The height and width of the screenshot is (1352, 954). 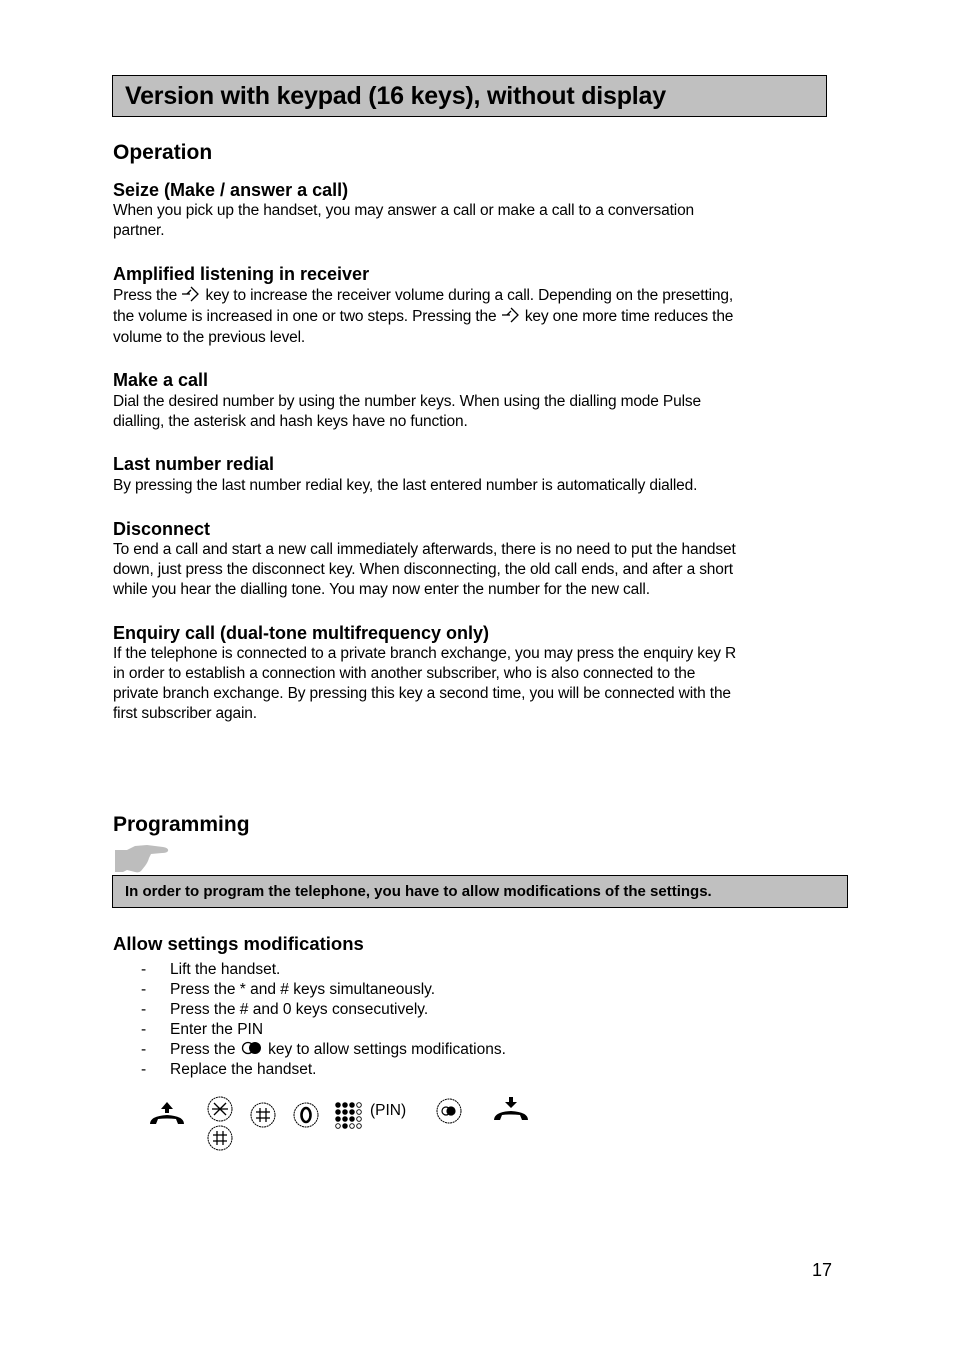 What do you see at coordinates (241, 274) in the screenshot?
I see `section-title-amplified: Amplified listening in receiver` at bounding box center [241, 274].